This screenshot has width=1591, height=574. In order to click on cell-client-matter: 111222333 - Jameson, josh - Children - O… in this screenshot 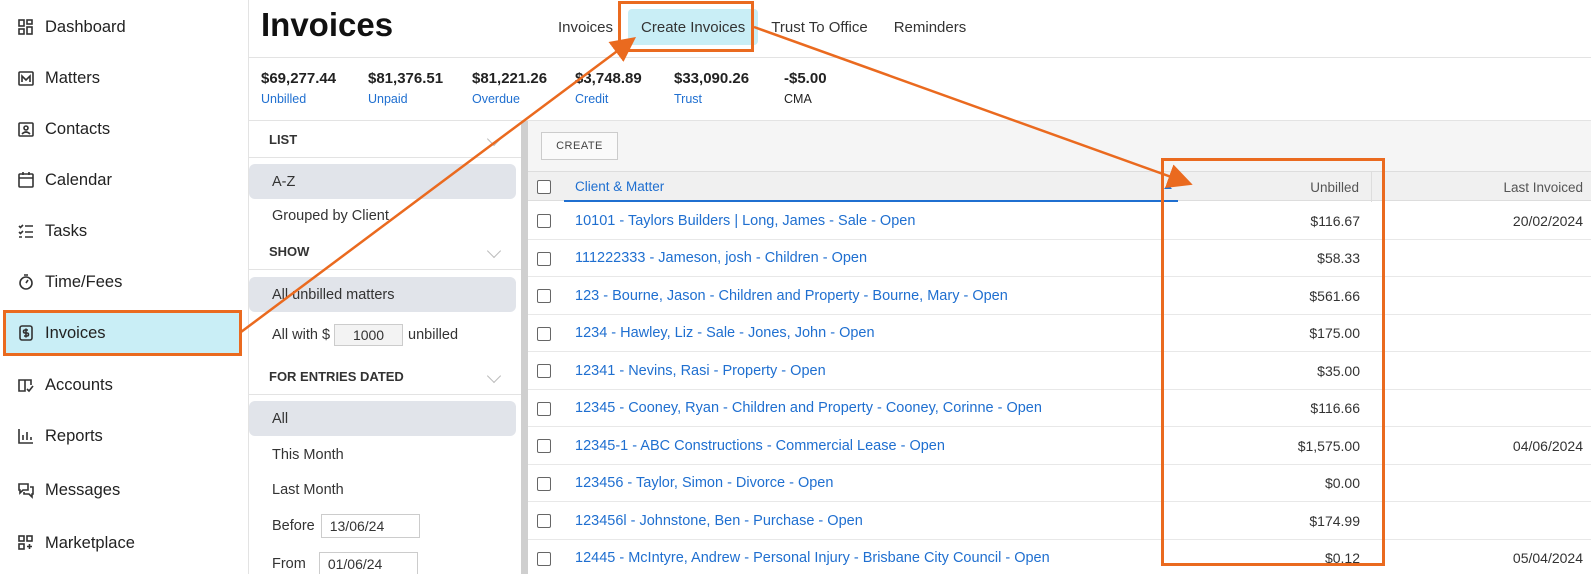, I will do `click(721, 258)`.